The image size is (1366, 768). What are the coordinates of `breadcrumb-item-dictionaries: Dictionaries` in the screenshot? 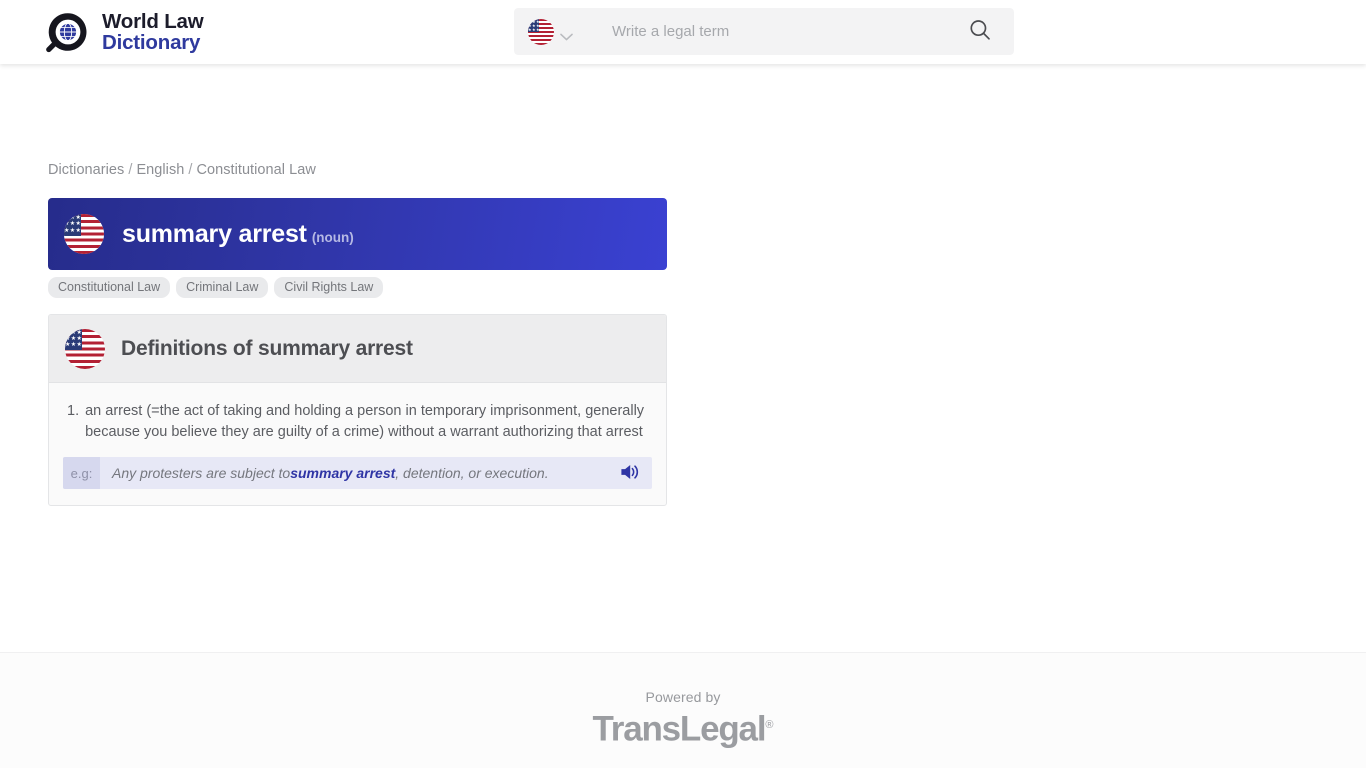 It's located at (86, 170).